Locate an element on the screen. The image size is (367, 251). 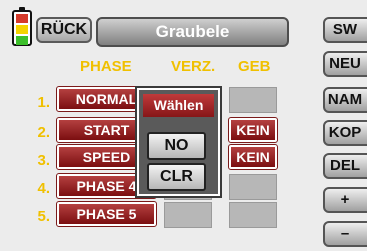
phase-name-button-5: PHASE 5 is located at coordinates (106, 214).